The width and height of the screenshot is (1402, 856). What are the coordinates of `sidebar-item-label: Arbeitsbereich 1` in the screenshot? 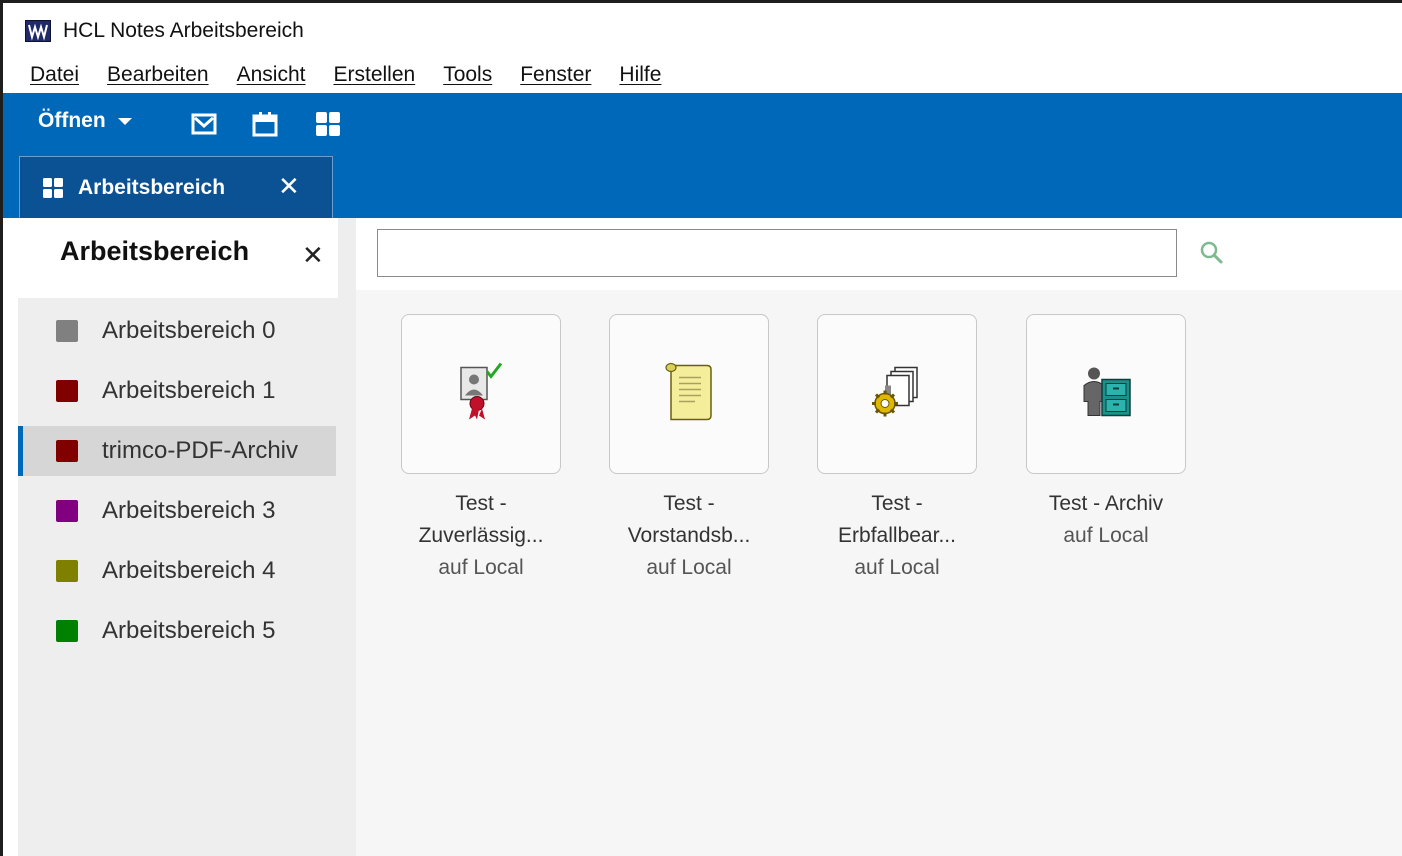 It's located at (189, 390).